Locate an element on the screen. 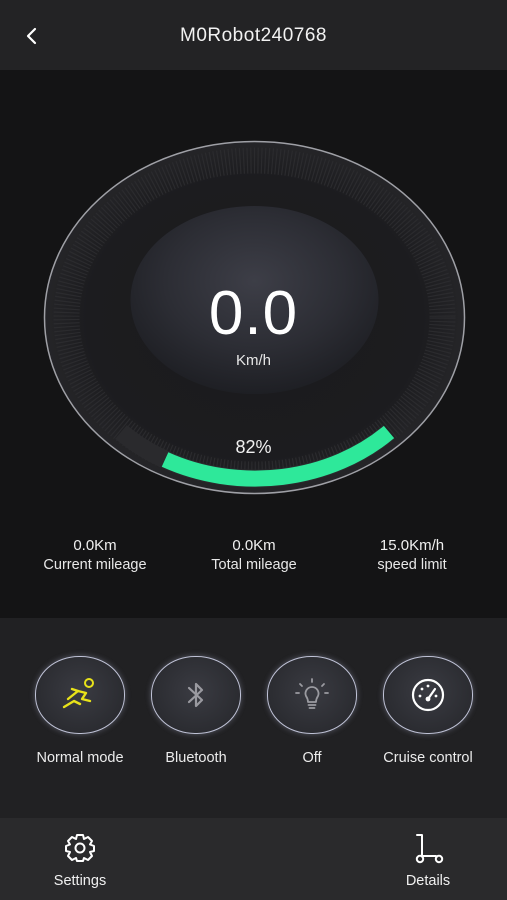  speedometer-icon is located at coordinates (428, 695).